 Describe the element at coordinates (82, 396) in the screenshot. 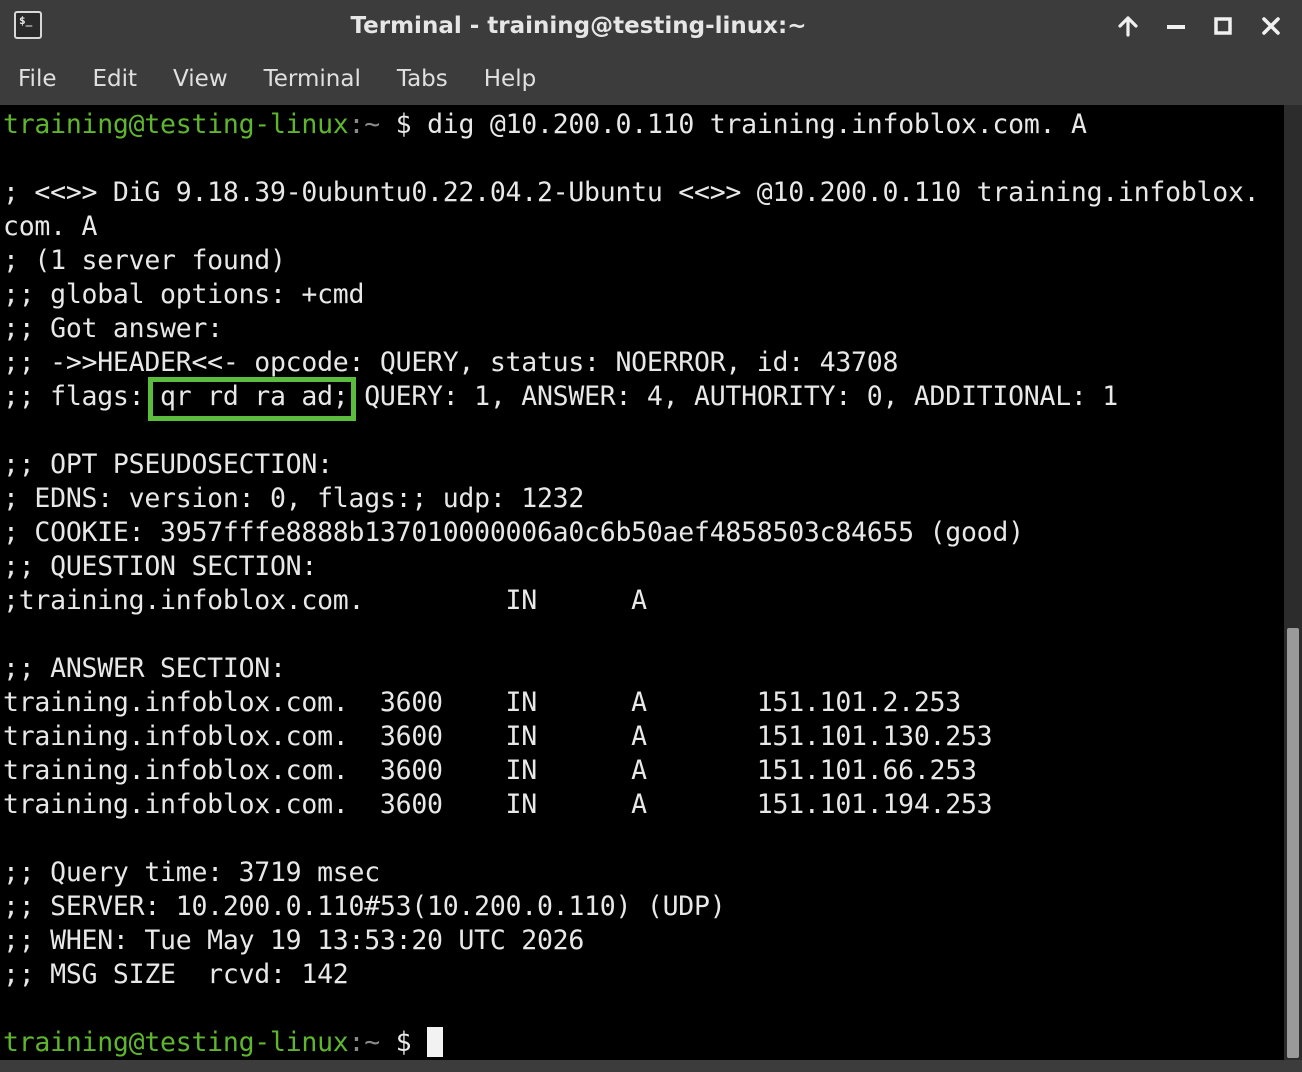

I see `flags-prefix: ;; flags:` at that location.